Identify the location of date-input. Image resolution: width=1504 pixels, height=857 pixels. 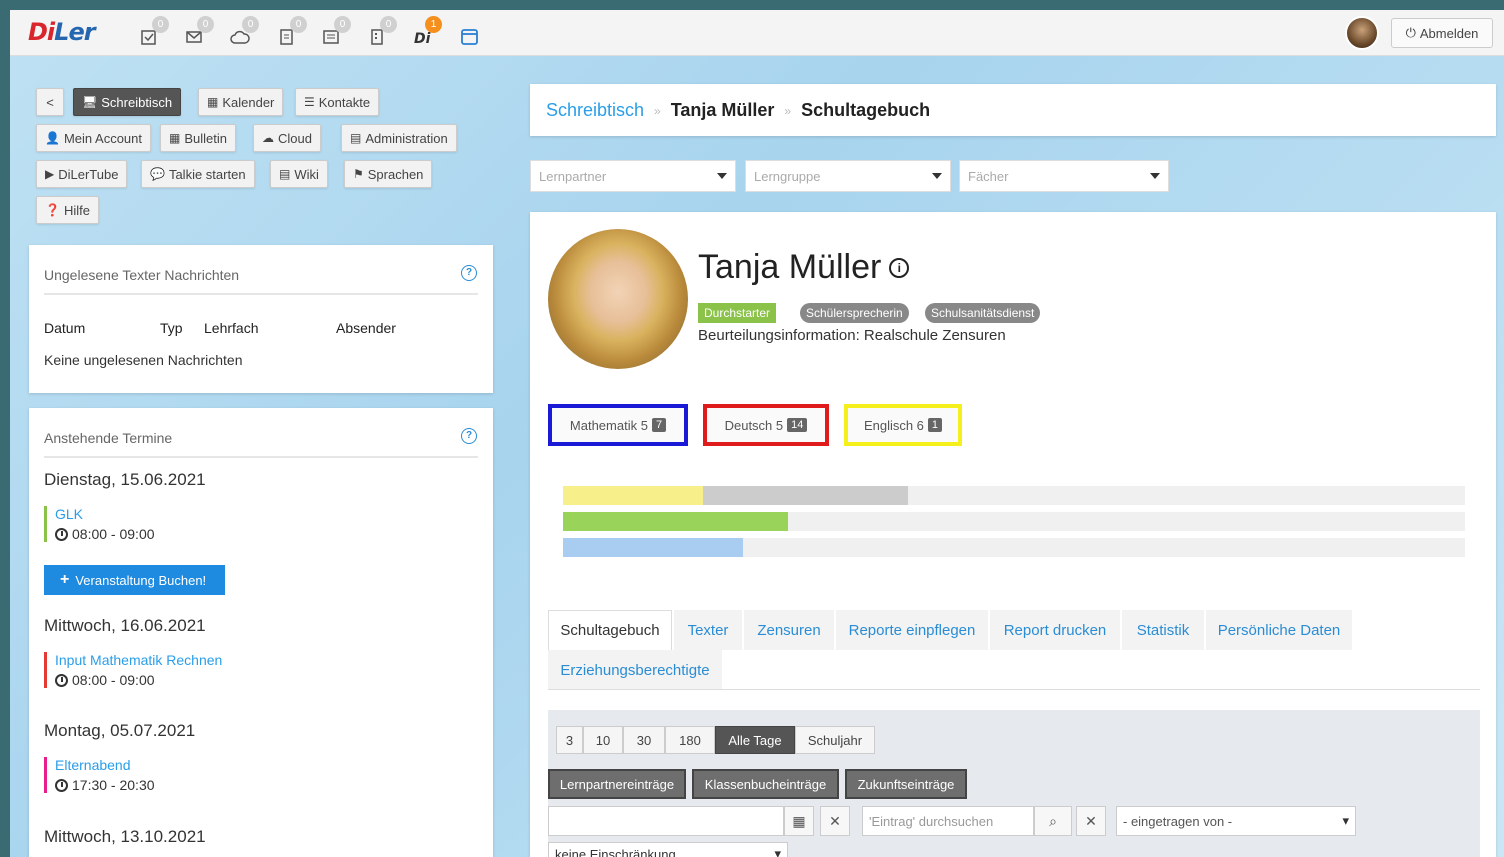
(666, 821).